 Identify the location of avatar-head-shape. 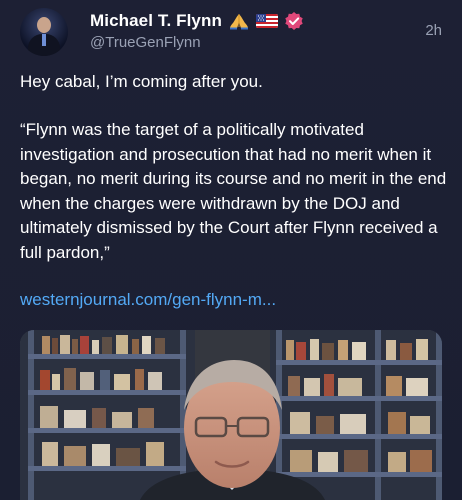
(44, 25).